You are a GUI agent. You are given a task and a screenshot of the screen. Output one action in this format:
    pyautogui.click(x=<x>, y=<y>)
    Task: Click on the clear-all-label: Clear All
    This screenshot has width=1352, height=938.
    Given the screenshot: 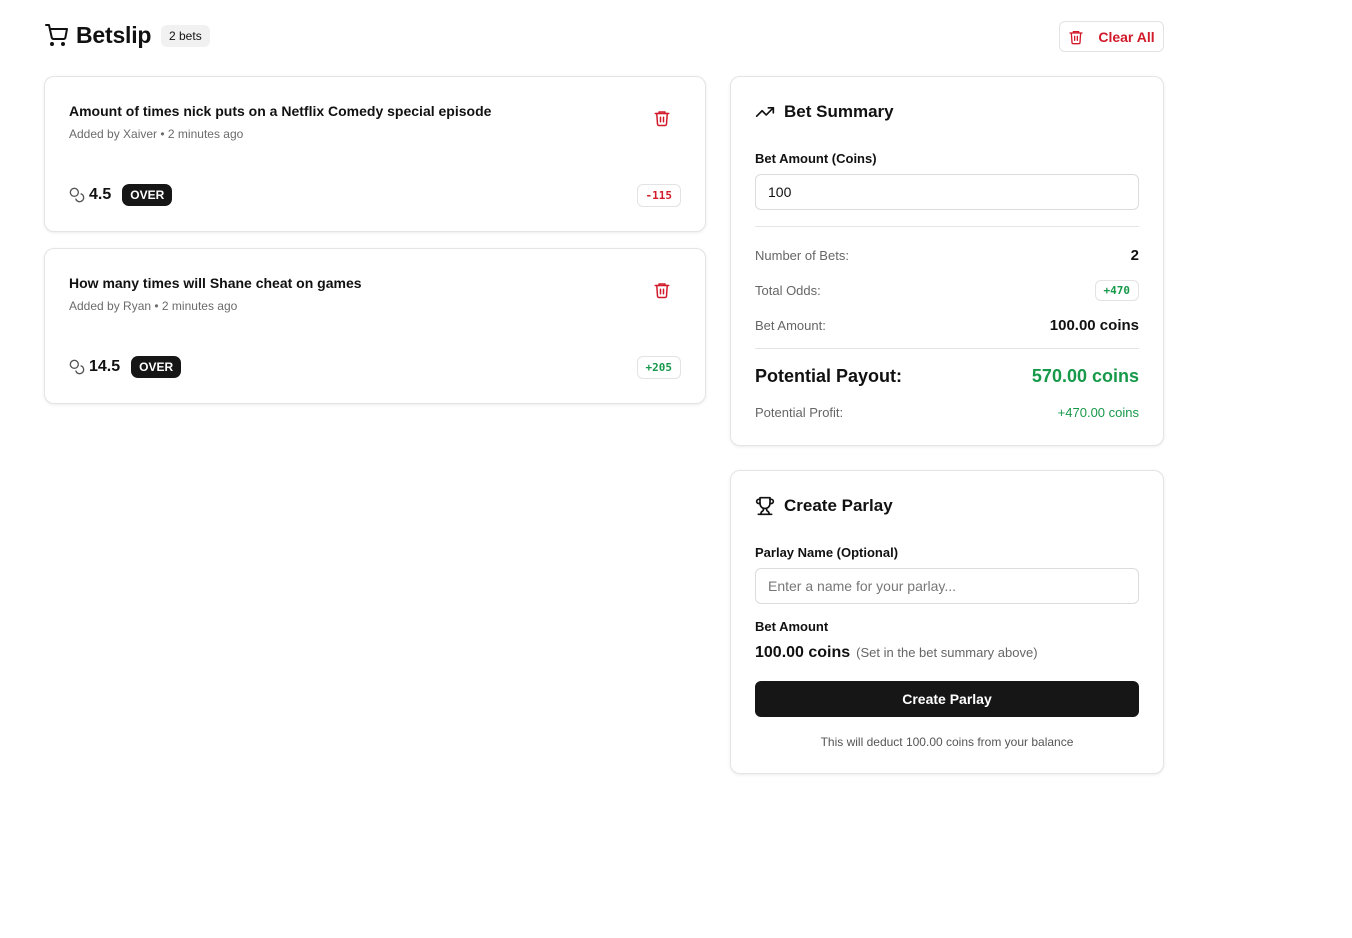 What is the action you would take?
    pyautogui.click(x=1126, y=36)
    